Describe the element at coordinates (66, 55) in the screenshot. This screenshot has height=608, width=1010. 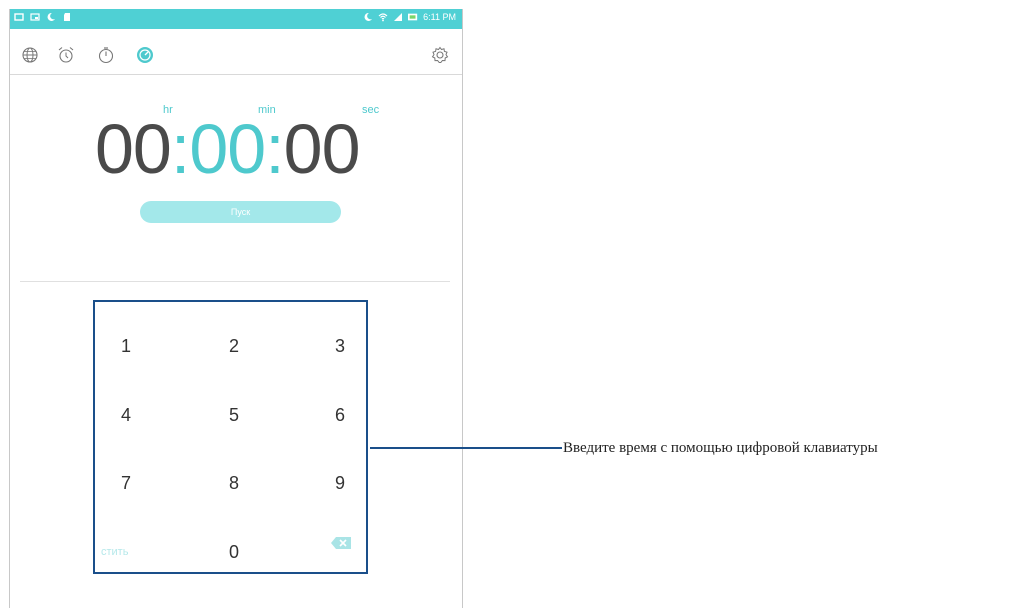
I see `alarm-icon` at that location.